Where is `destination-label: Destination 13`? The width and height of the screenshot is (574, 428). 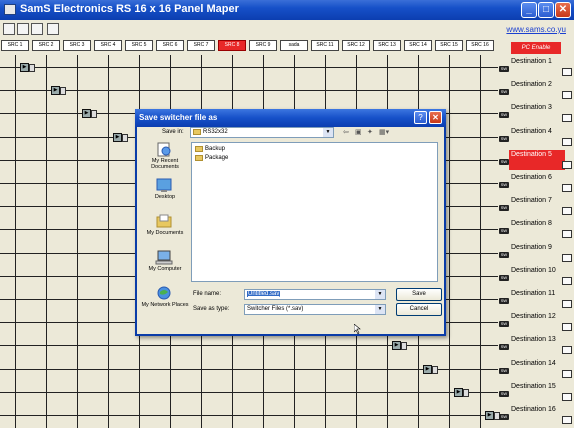
destination-label: Destination 13 is located at coordinates (537, 345).